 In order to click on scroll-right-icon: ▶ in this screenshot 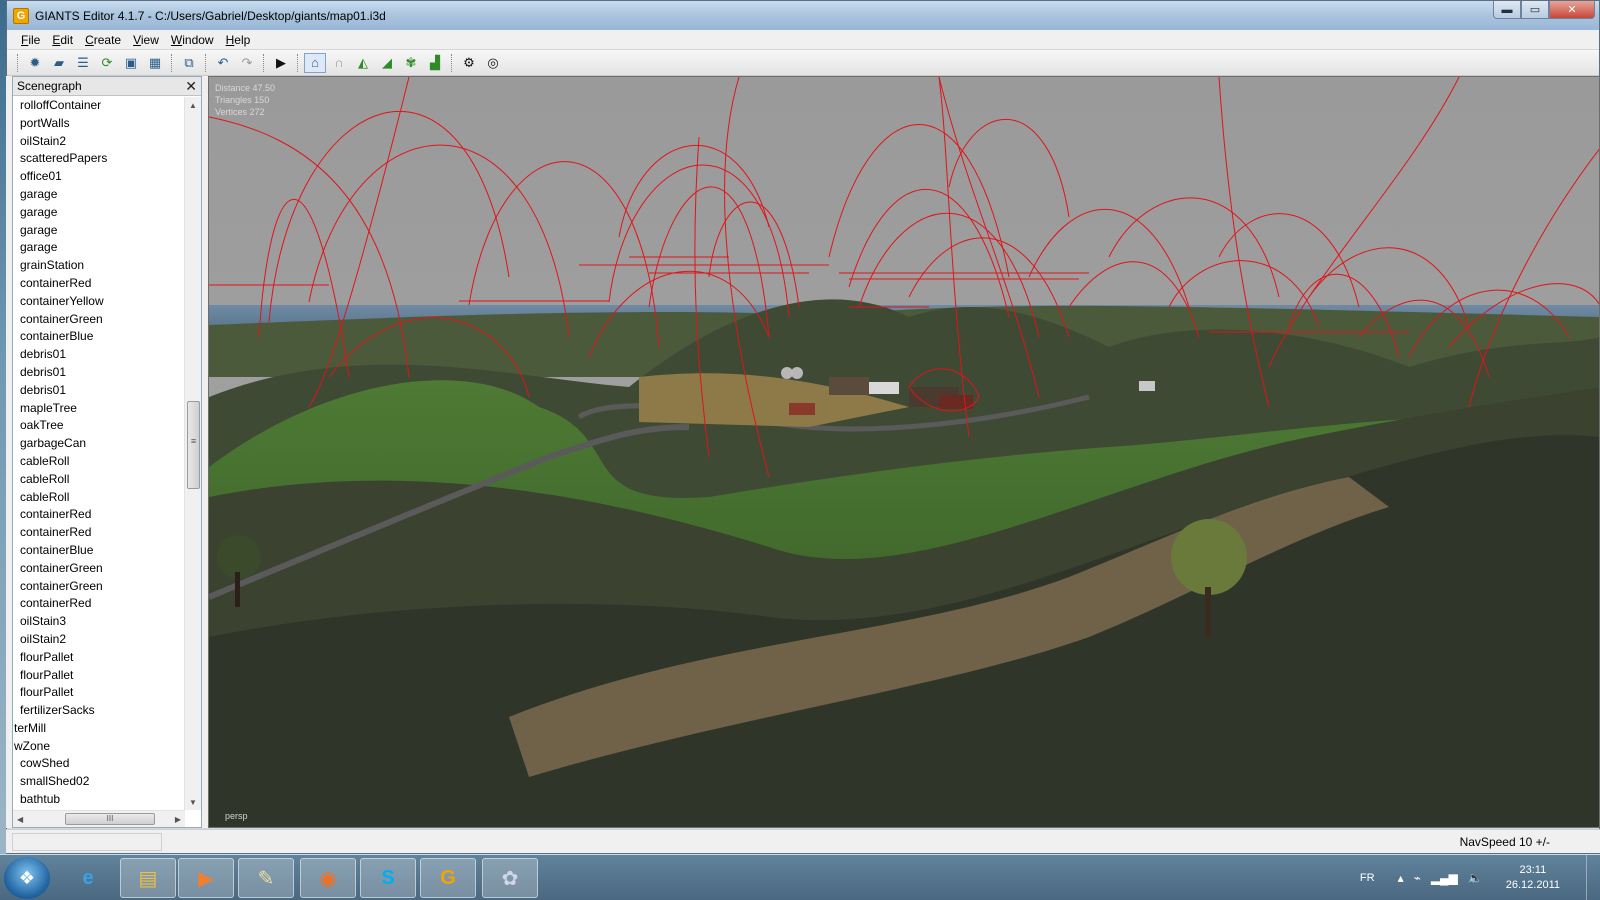, I will do `click(178, 819)`.